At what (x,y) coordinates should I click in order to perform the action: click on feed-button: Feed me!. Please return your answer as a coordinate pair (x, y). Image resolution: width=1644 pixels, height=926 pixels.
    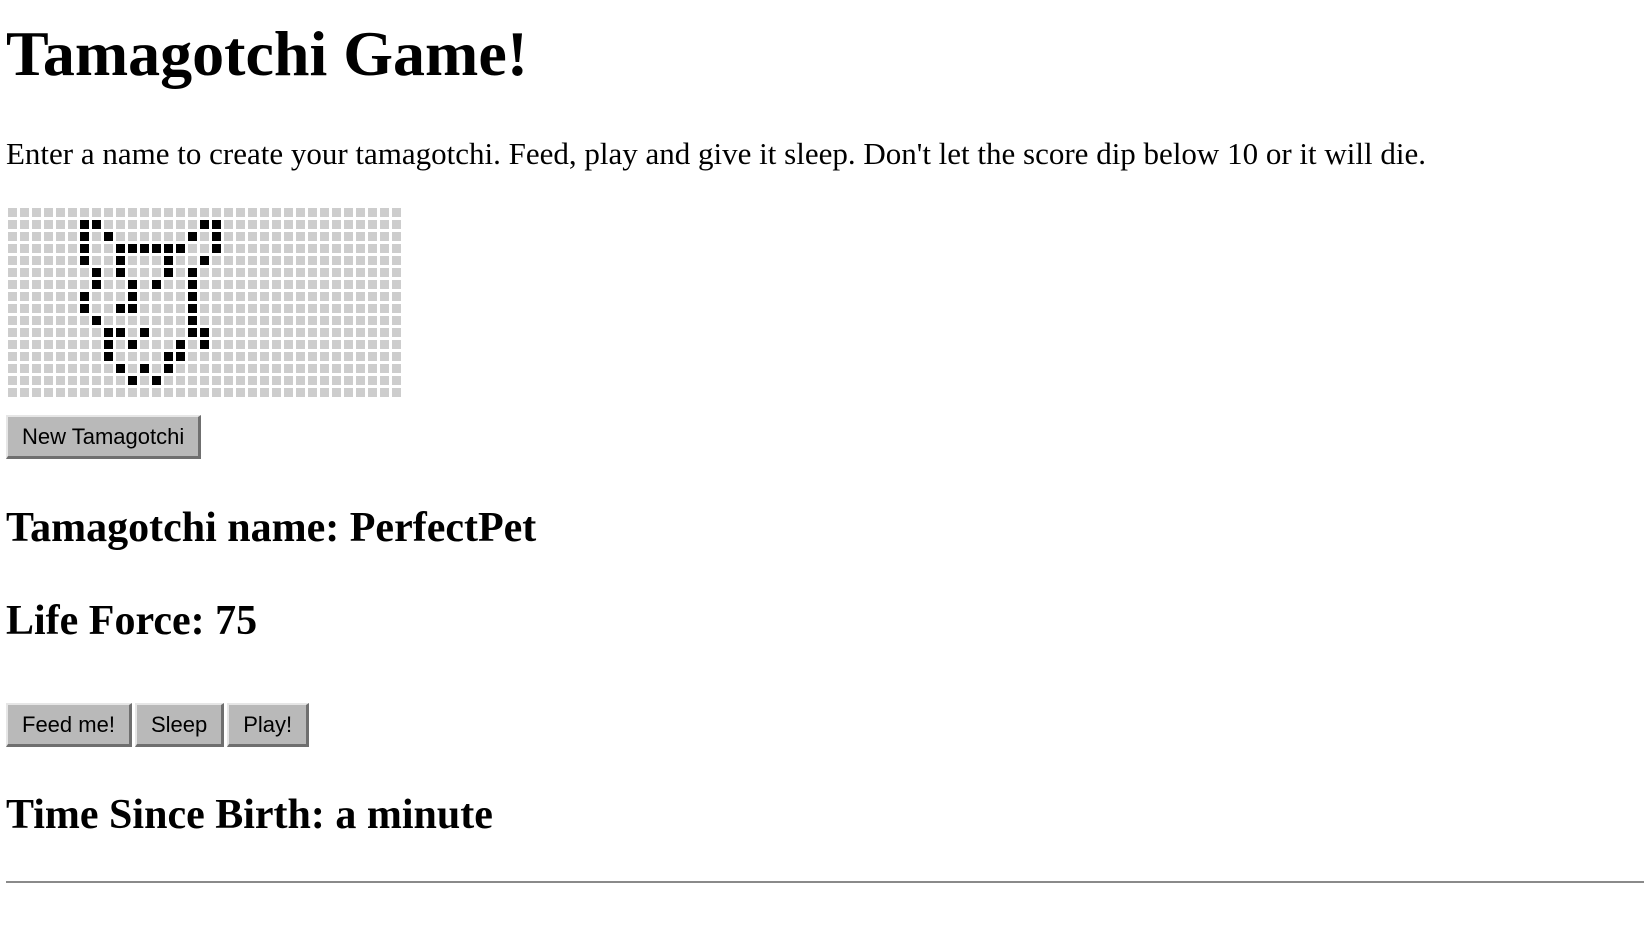
    Looking at the image, I should click on (69, 725).